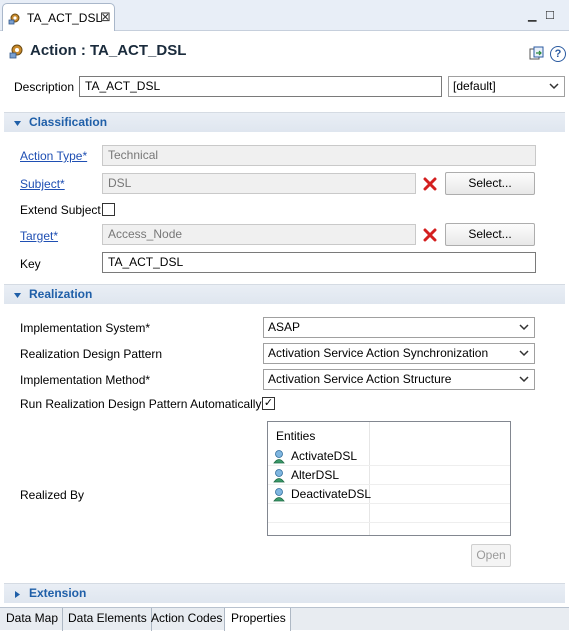  I want to click on description-input: TA_ACT_DSL, so click(260, 86).